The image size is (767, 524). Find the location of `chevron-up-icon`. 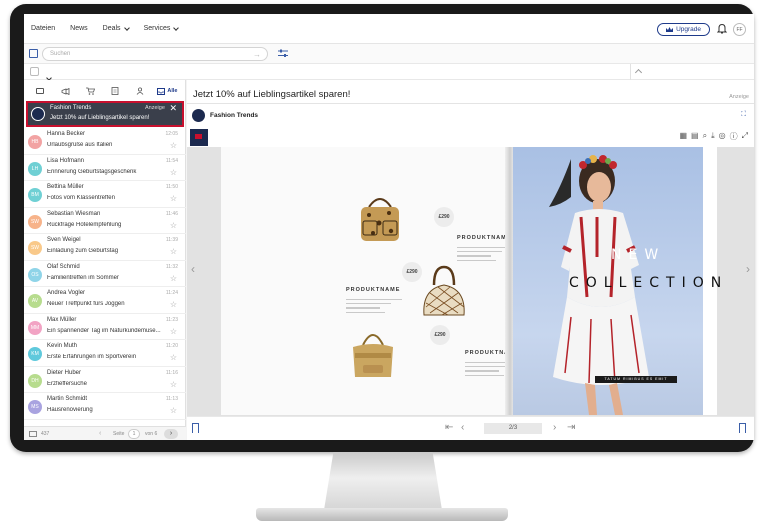

chevron-up-icon is located at coordinates (638, 72).